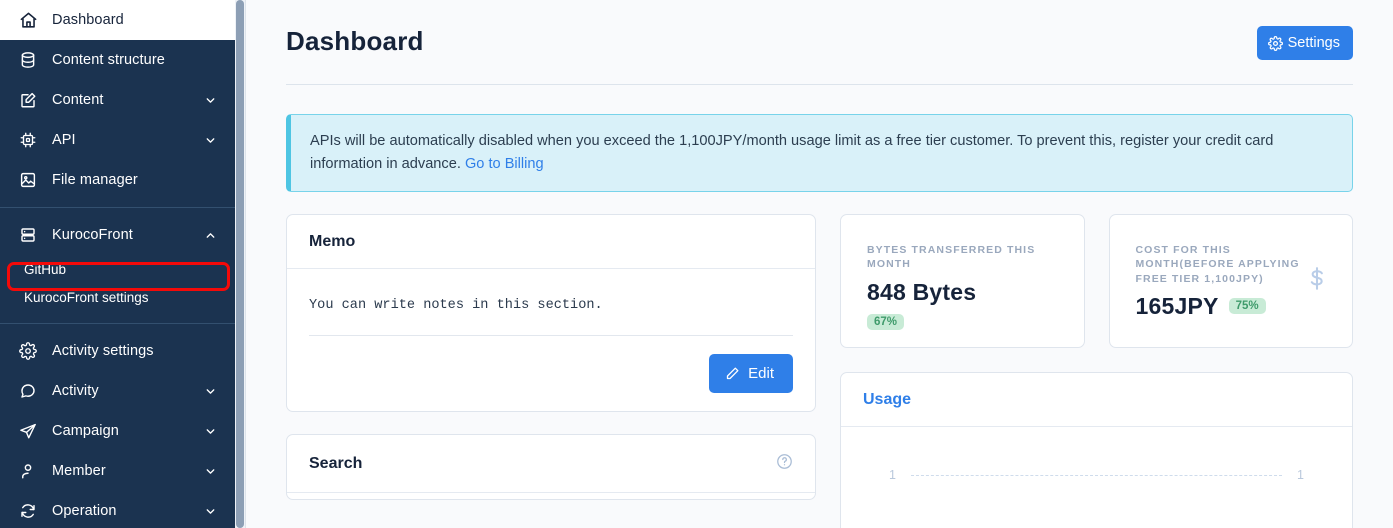 The image size is (1393, 528). I want to click on settings-button: Settings, so click(1304, 43).